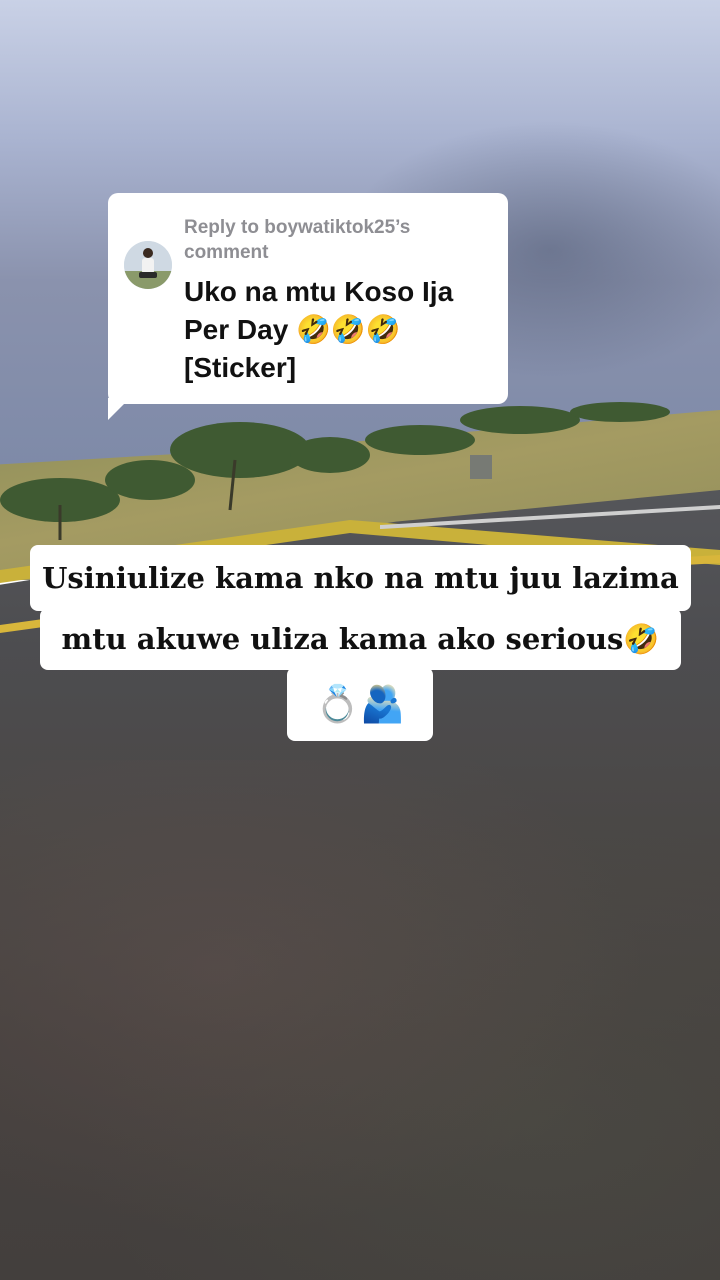 This screenshot has width=720, height=1280. What do you see at coordinates (360, 639) in the screenshot?
I see `caption-line-2: mtu akuwe uliza kama ako serious🤣` at bounding box center [360, 639].